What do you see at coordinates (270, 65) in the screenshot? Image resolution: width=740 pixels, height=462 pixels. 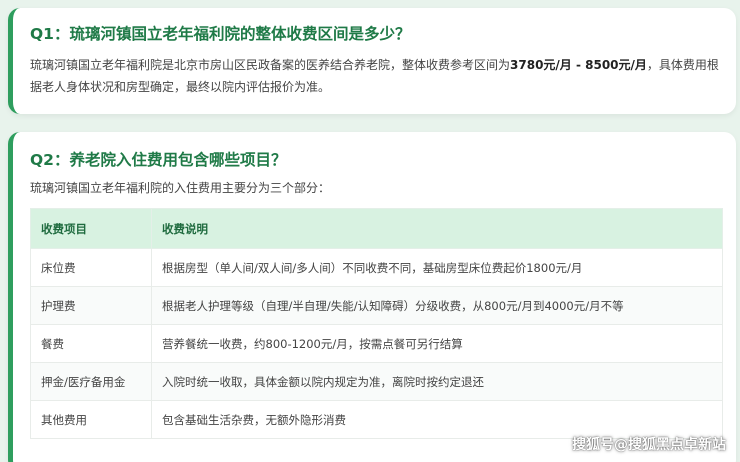 I see `answer-q1-text-pre: 琉璃河镇国立老年福利院是北京市房山区民政备案的医养结合养老院，整体收费参考区间为` at bounding box center [270, 65].